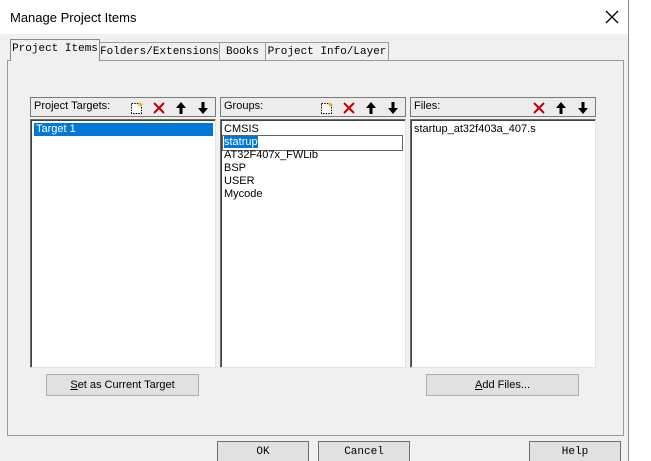 This screenshot has width=651, height=461. I want to click on list-item-group: USER, so click(239, 181).